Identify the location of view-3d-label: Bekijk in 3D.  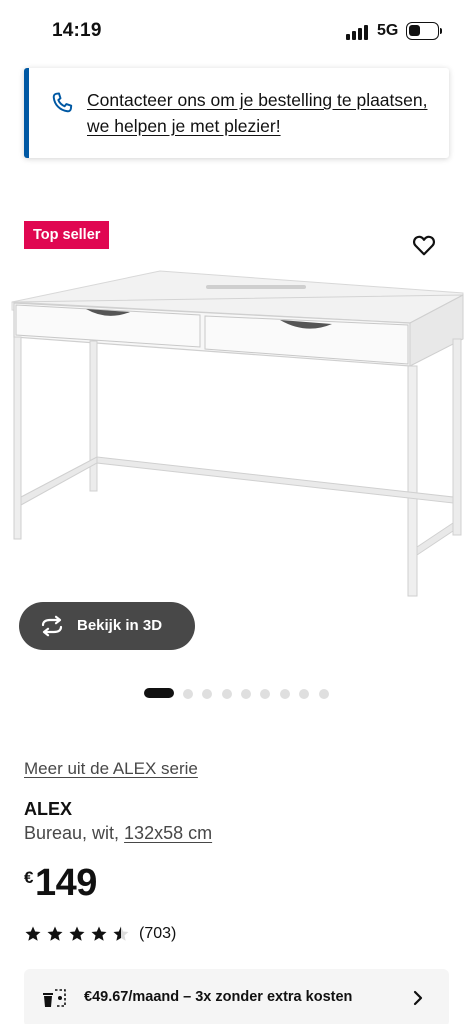
(120, 625).